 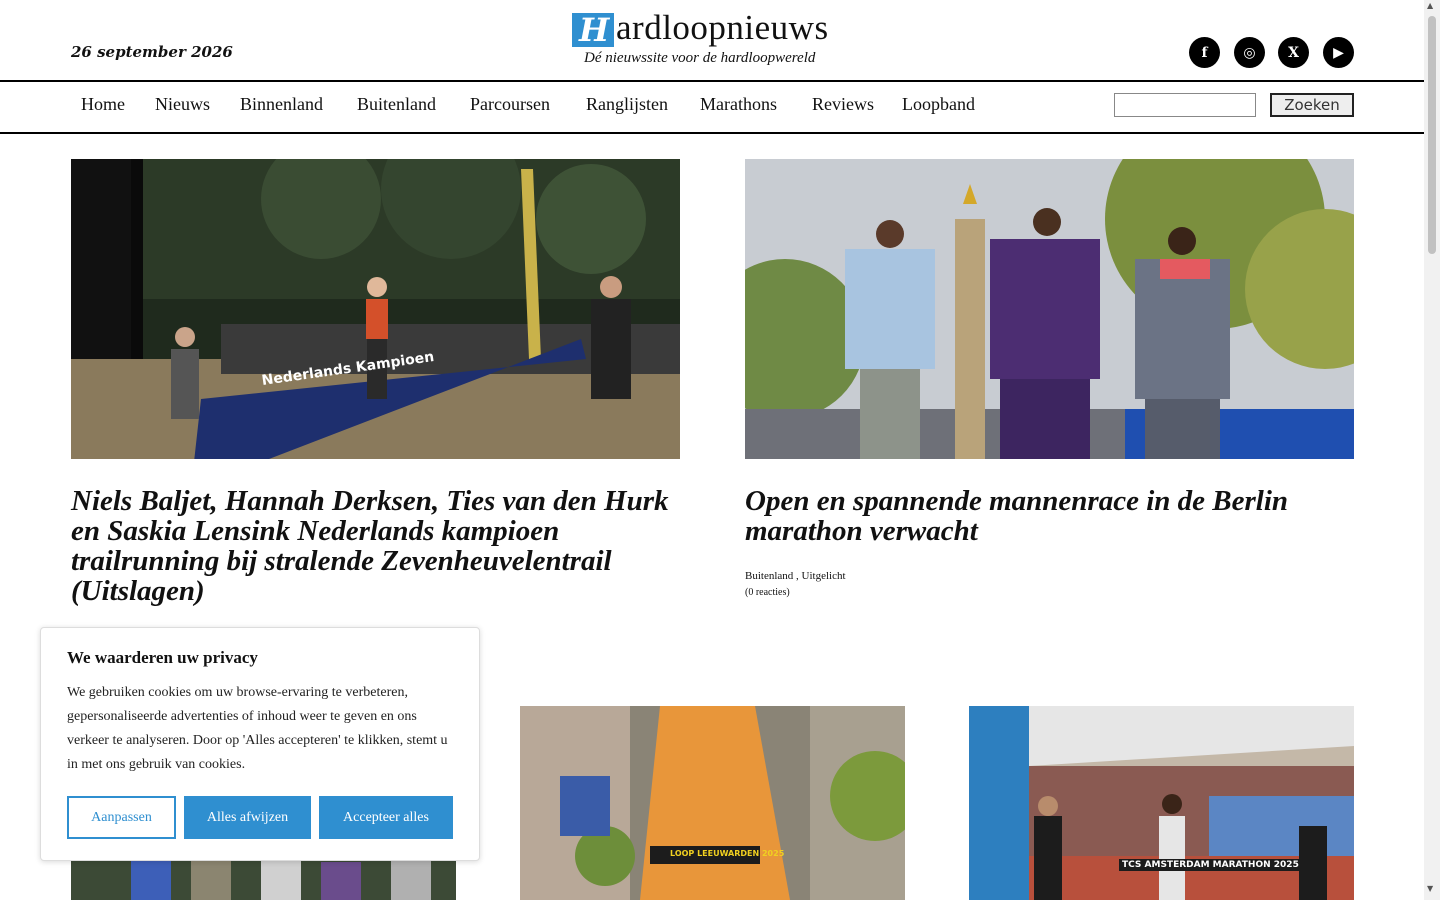 I want to click on current-date: 26 september 2026, so click(x=152, y=52).